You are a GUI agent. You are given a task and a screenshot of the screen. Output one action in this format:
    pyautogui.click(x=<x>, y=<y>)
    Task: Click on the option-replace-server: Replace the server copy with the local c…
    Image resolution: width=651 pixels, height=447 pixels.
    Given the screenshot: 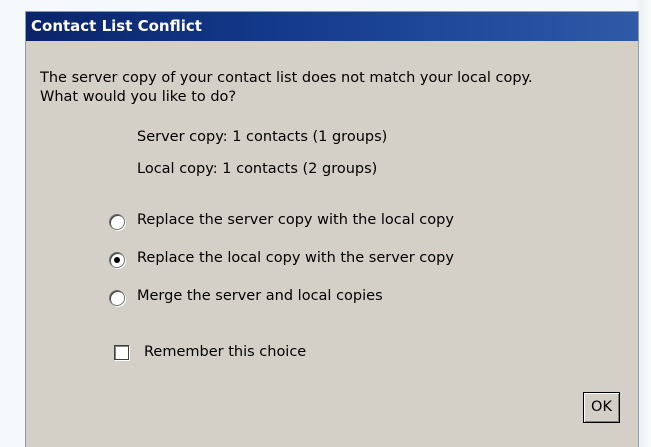 What is the action you would take?
    pyautogui.click(x=319, y=222)
    